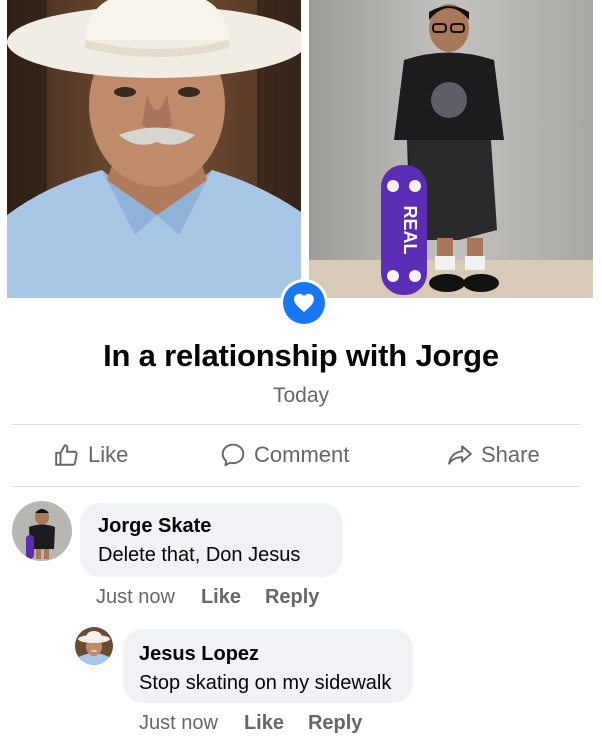 The height and width of the screenshot is (750, 602). I want to click on skateboard-logo: REAL, so click(410, 230).